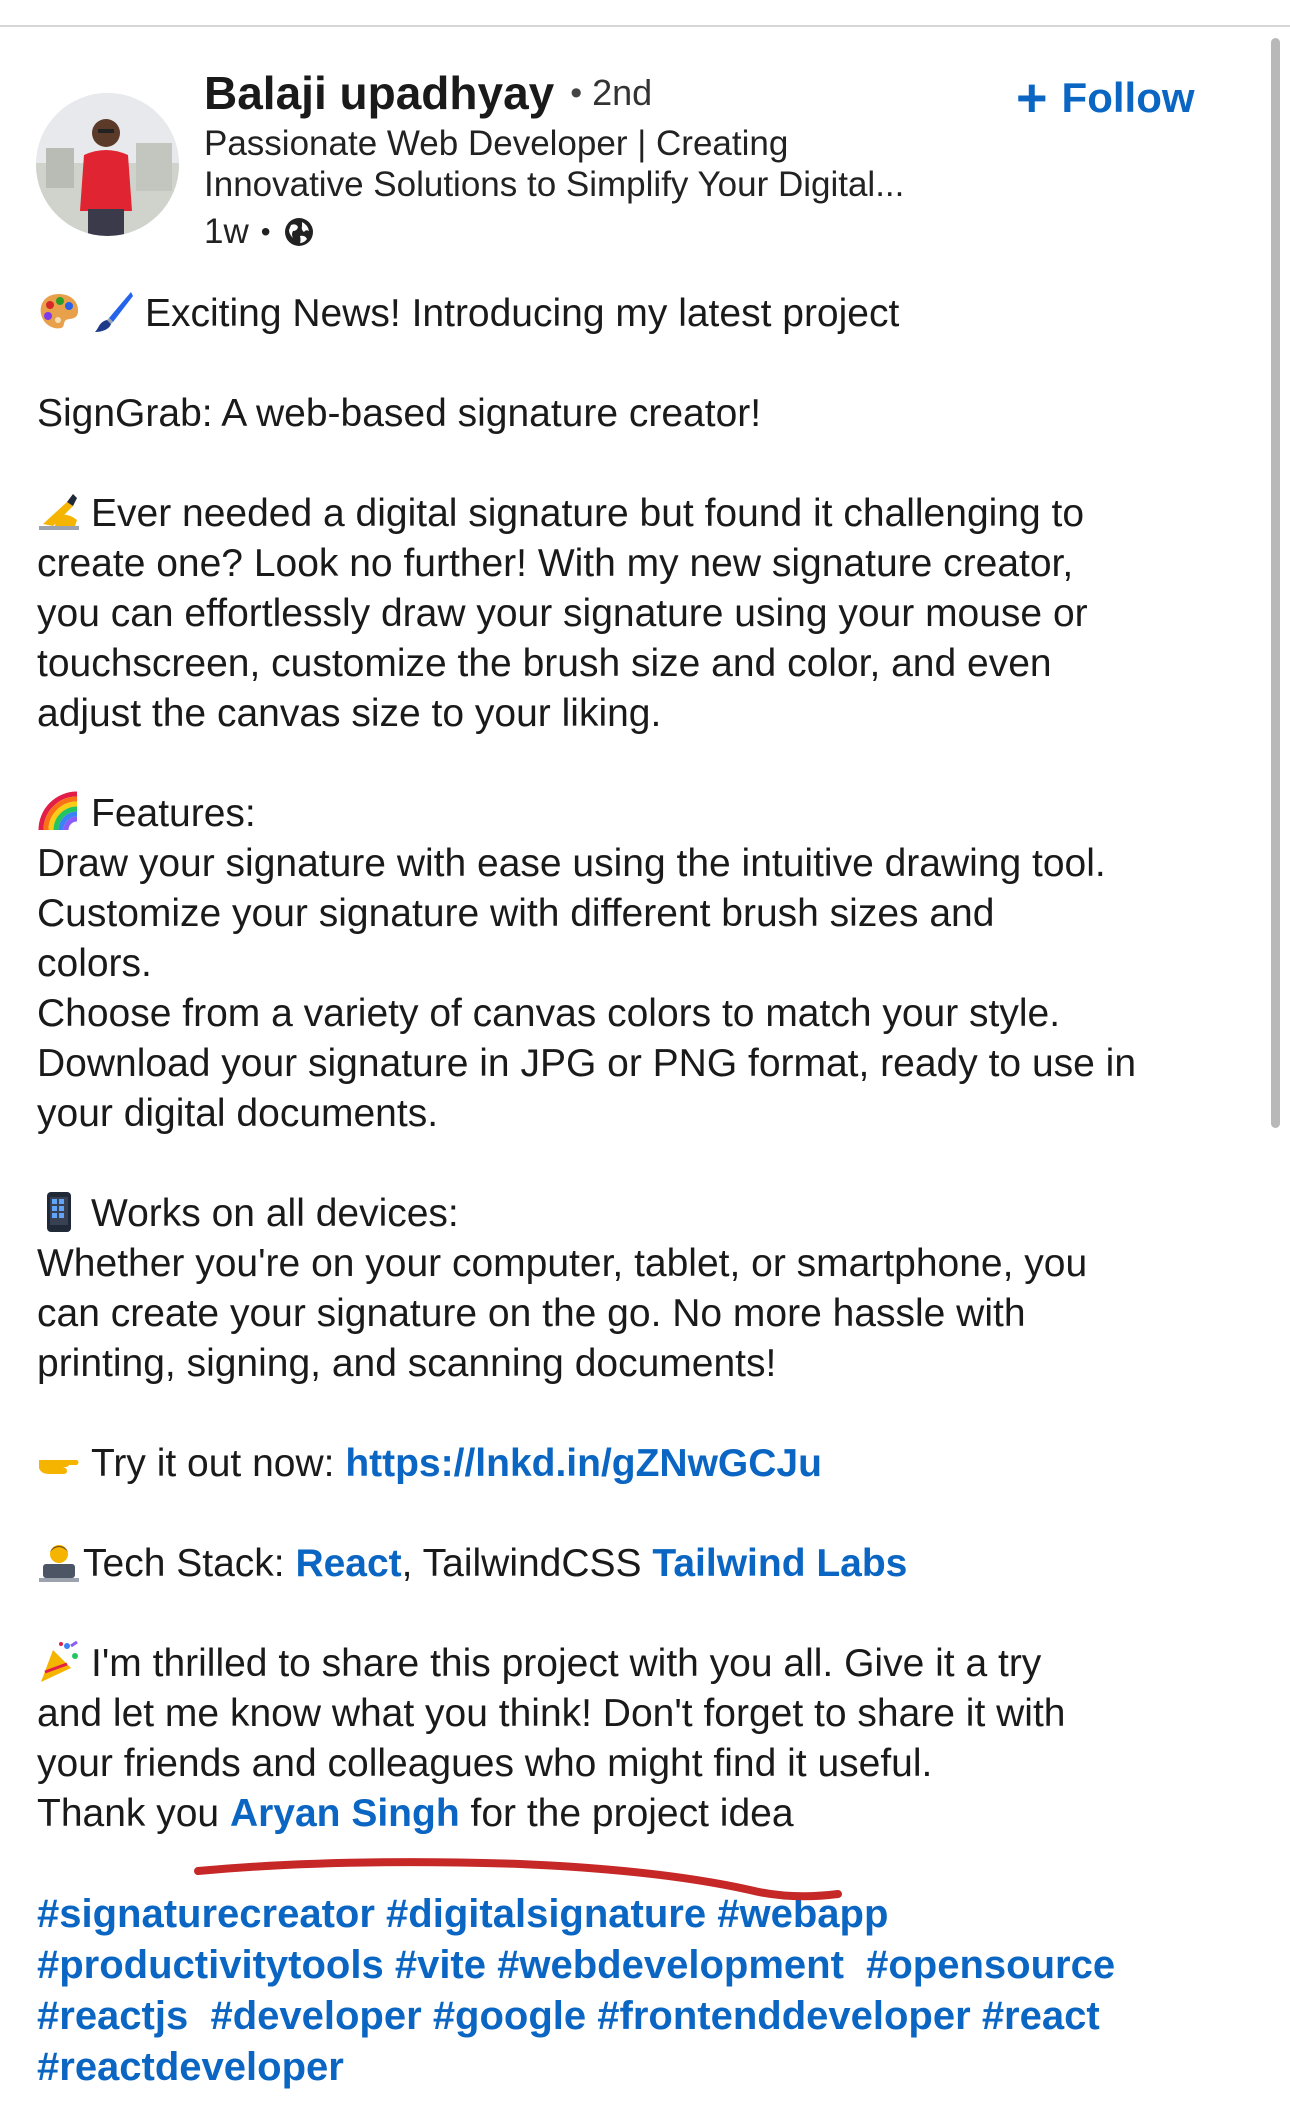 The width and height of the screenshot is (1290, 2109). What do you see at coordinates (622, 92) in the screenshot?
I see `connection-degree: 2nd` at bounding box center [622, 92].